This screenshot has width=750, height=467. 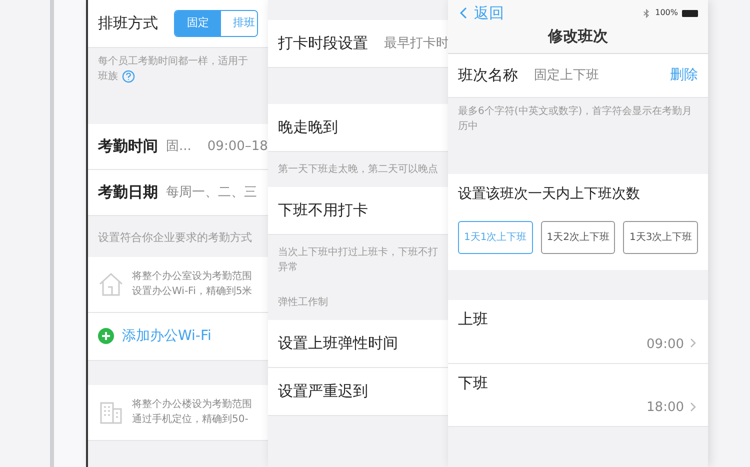 What do you see at coordinates (665, 407) in the screenshot?
I see `time-value: 18:00` at bounding box center [665, 407].